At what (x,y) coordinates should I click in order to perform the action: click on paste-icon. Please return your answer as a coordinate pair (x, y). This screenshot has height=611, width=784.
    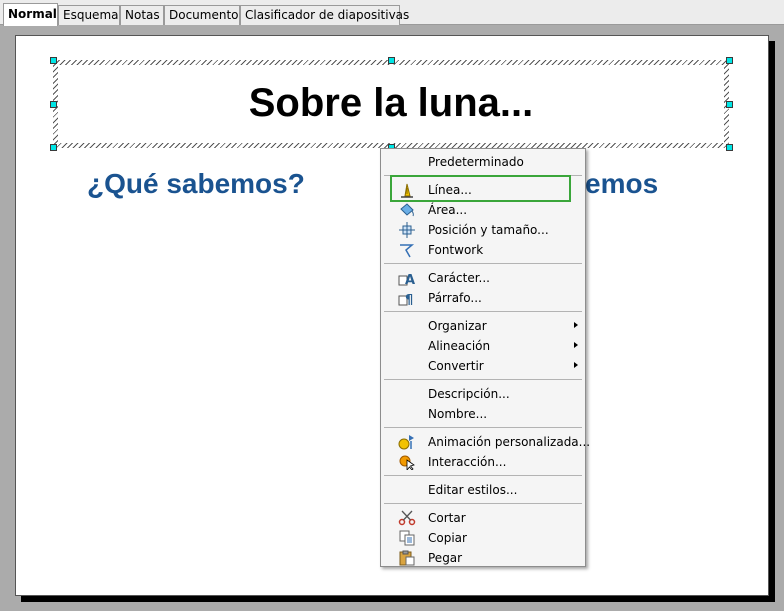
    Looking at the image, I should click on (407, 558).